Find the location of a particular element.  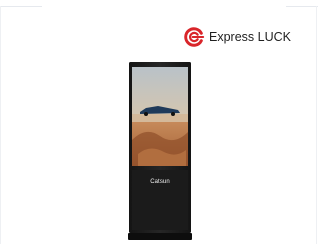

brand-logo: Express LUCK is located at coordinates (237, 37).